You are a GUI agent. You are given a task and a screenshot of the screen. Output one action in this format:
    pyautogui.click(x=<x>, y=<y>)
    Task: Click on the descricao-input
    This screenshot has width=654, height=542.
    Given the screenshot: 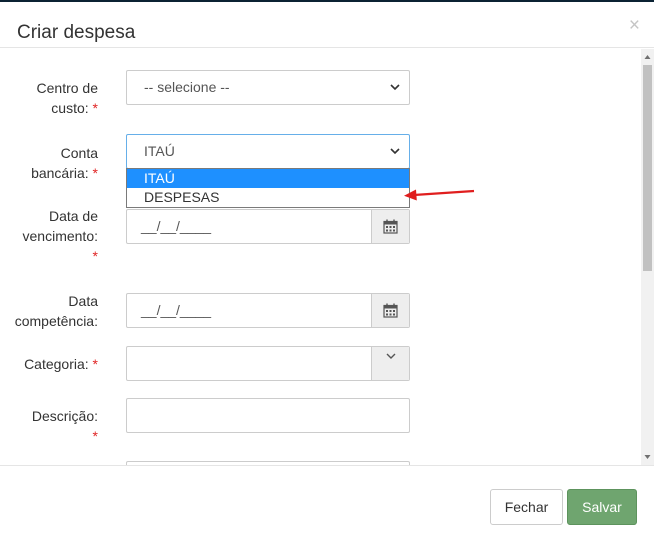 What is the action you would take?
    pyautogui.click(x=268, y=415)
    